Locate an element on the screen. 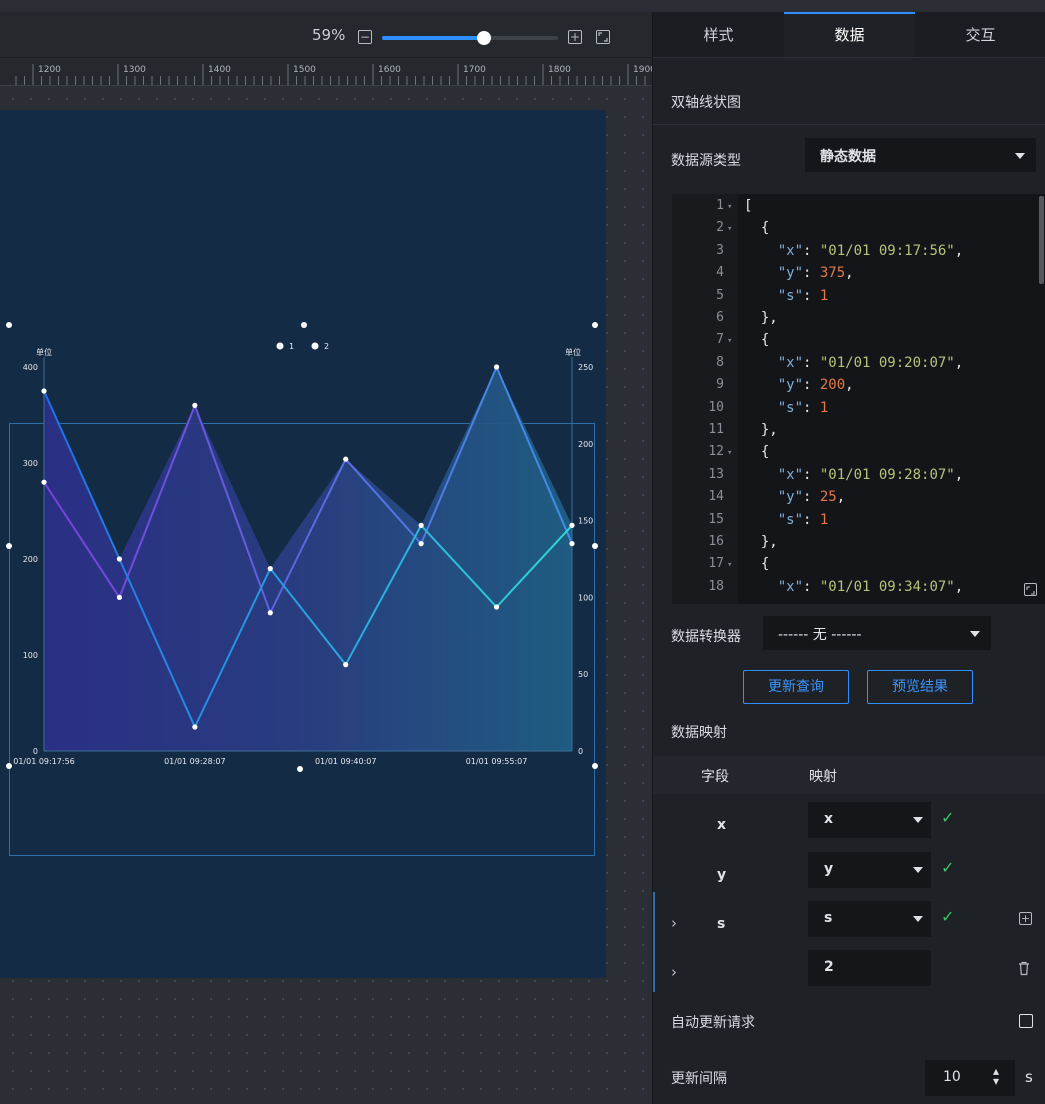 This screenshot has height=1104, width=1045. auto-update-checkbox is located at coordinates (1026, 1021).